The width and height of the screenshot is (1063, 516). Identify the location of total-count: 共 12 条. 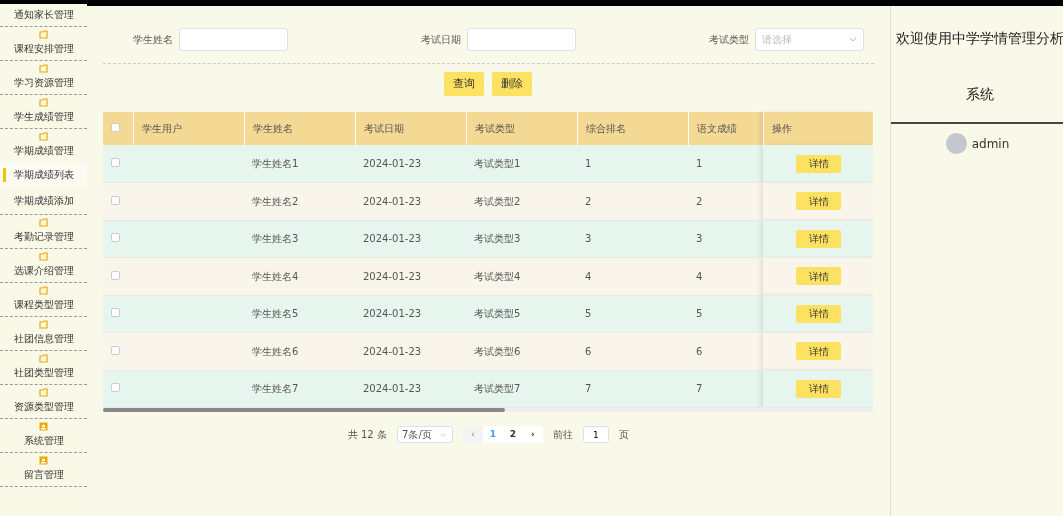
(367, 435).